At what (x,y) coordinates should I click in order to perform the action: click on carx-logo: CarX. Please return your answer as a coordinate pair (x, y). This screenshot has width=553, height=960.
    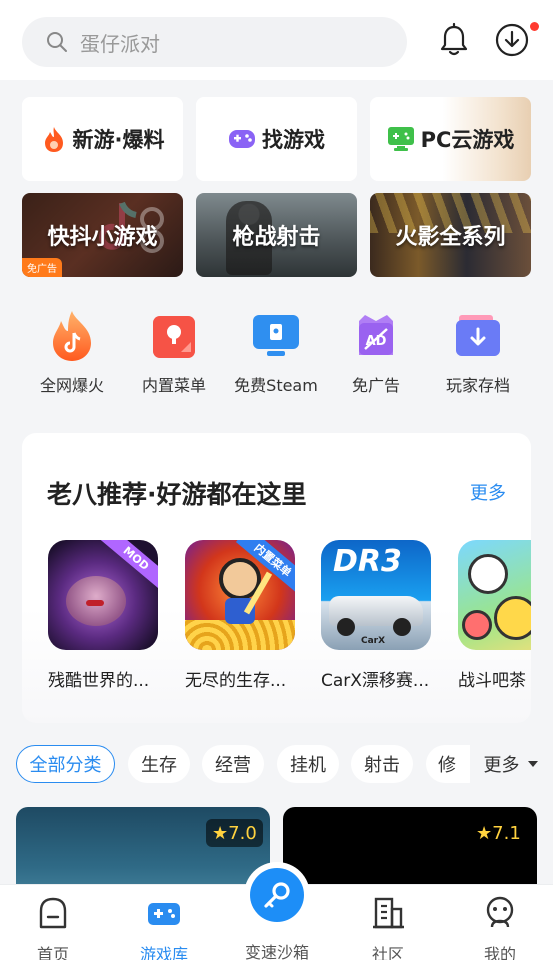
    Looking at the image, I should click on (373, 641).